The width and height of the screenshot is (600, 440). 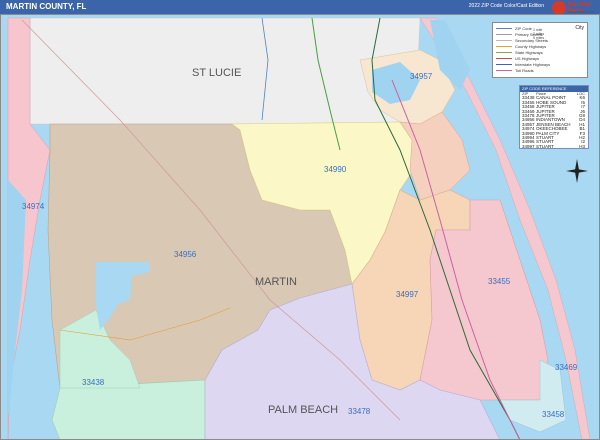 What do you see at coordinates (506, 6) in the screenshot?
I see `map-edition: 2022 ZIP Code Color/Cast Edition` at bounding box center [506, 6].